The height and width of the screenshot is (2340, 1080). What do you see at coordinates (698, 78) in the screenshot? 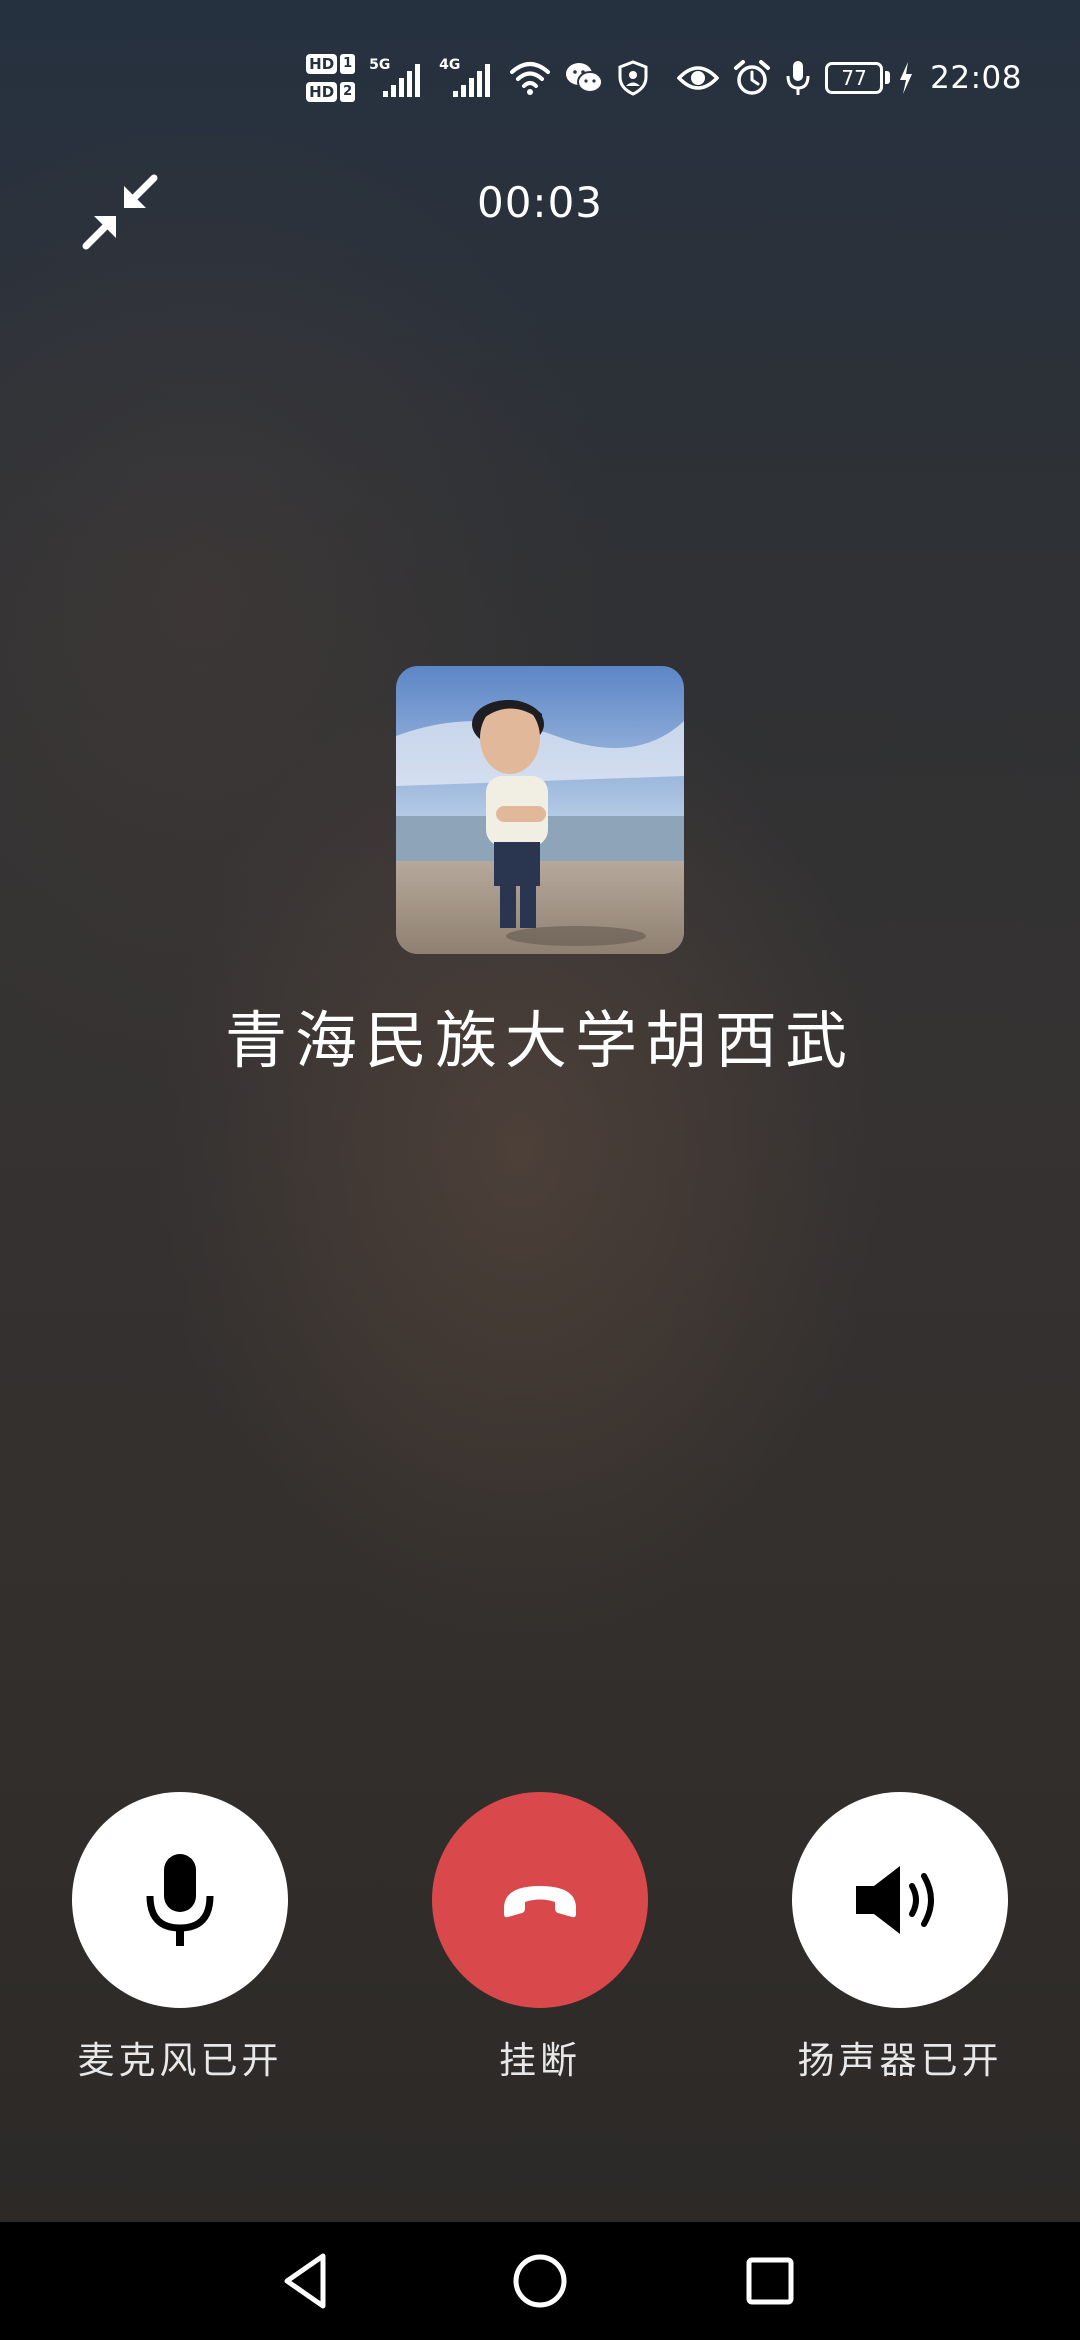
I see `eye-icon` at bounding box center [698, 78].